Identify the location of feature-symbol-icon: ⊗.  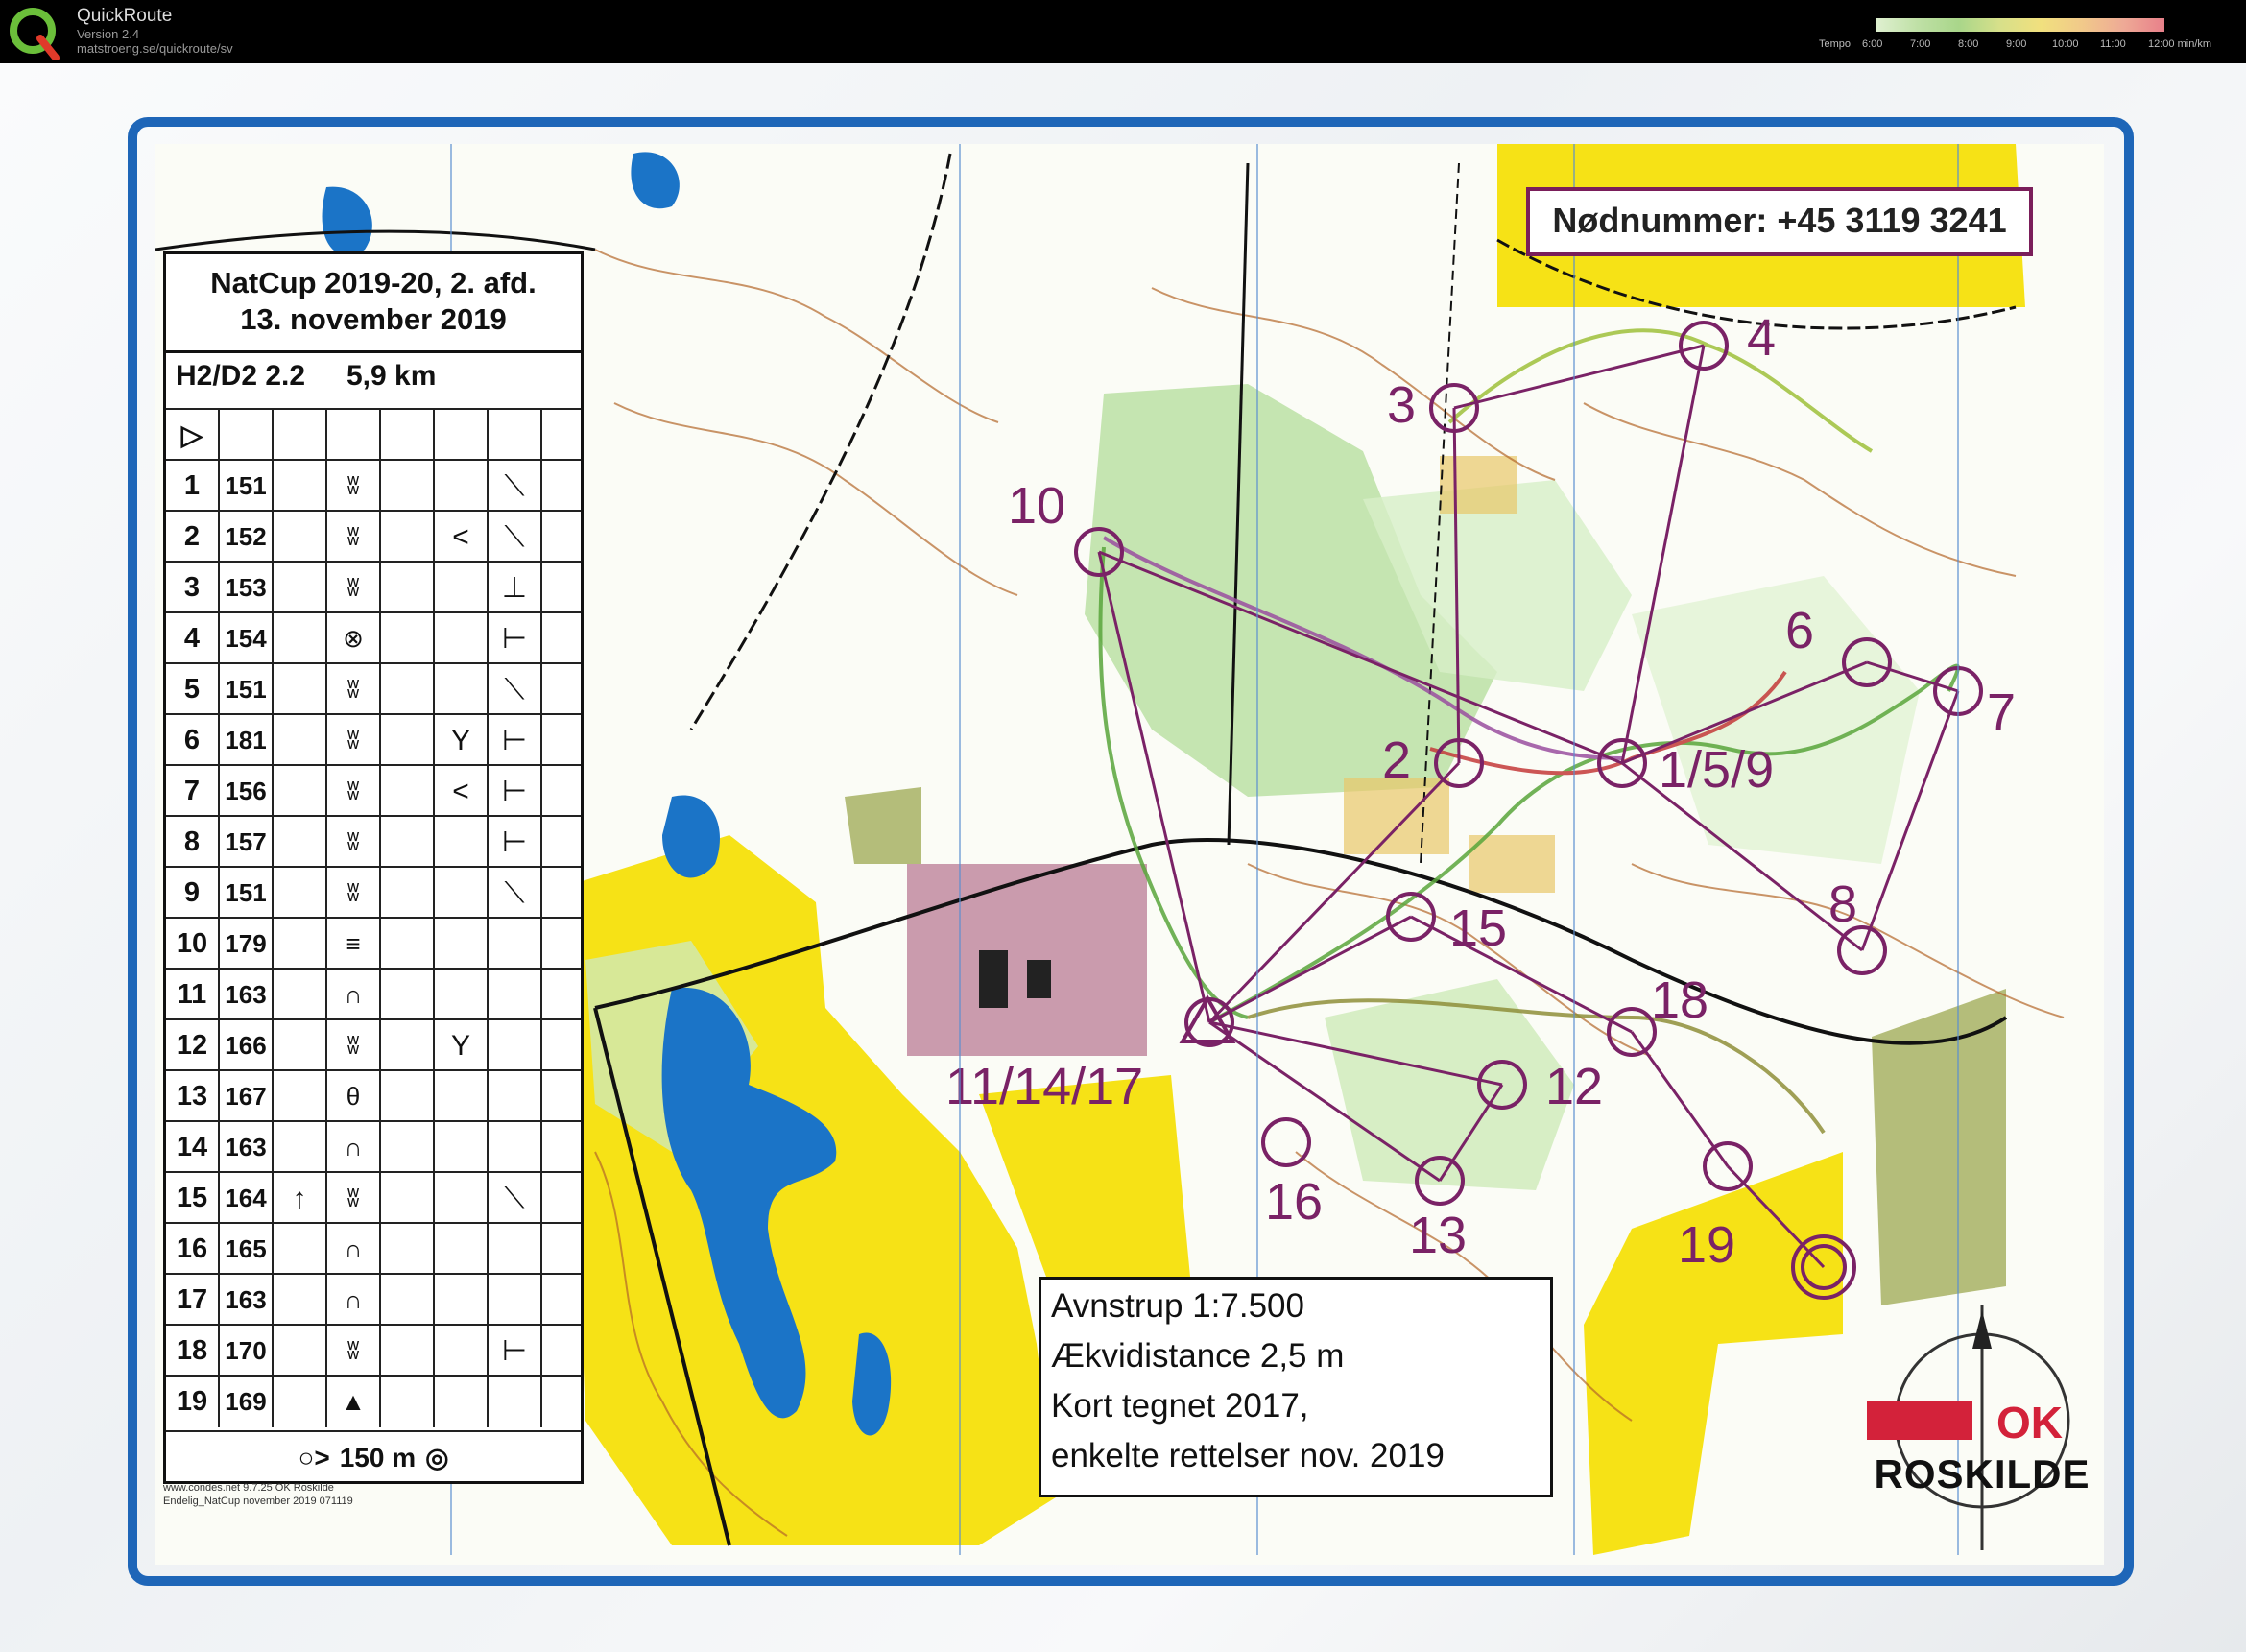
(354, 638).